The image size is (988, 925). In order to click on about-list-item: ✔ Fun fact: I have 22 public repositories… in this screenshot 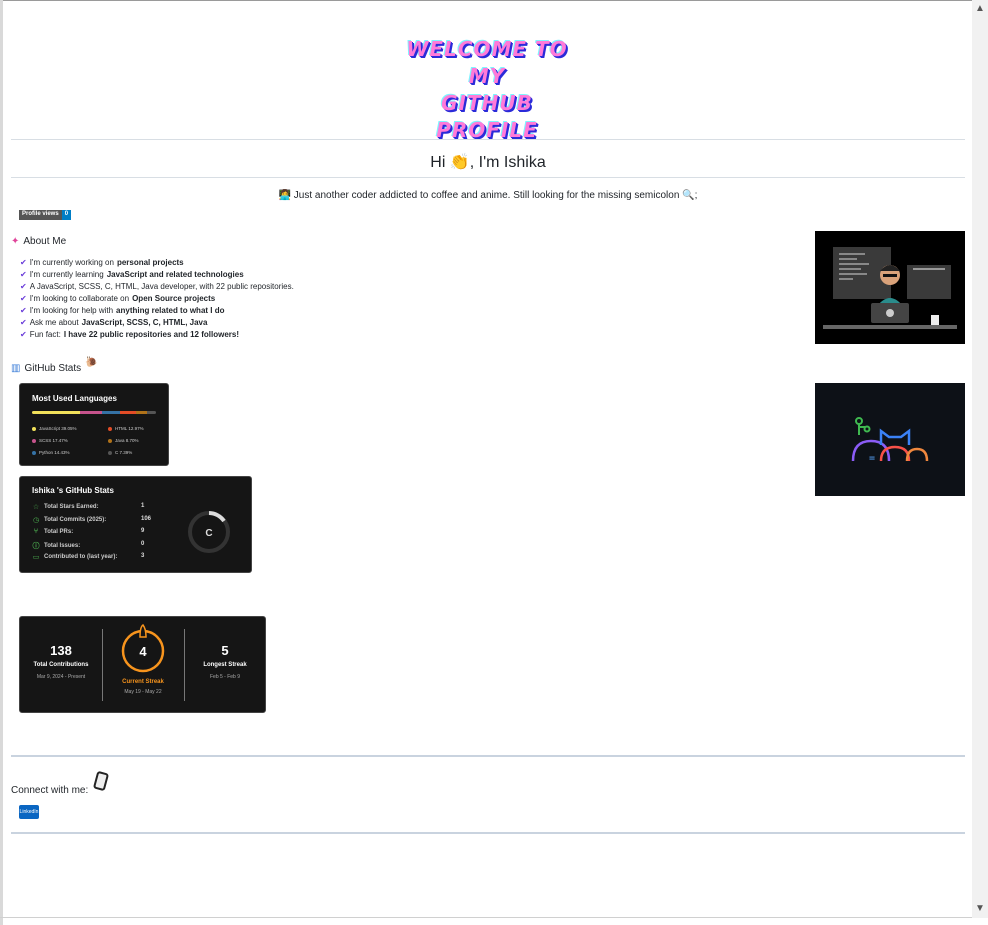, I will do `click(158, 335)`.